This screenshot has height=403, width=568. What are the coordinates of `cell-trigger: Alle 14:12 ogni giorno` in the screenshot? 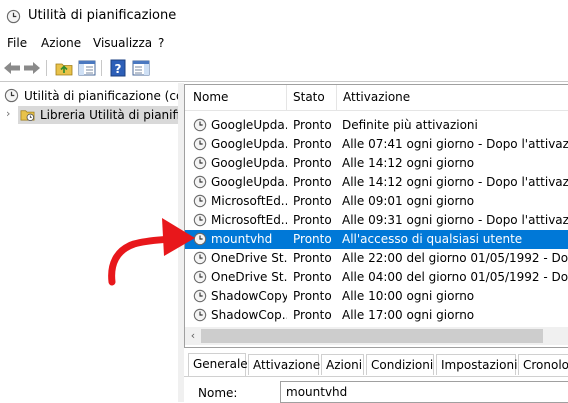 It's located at (408, 163).